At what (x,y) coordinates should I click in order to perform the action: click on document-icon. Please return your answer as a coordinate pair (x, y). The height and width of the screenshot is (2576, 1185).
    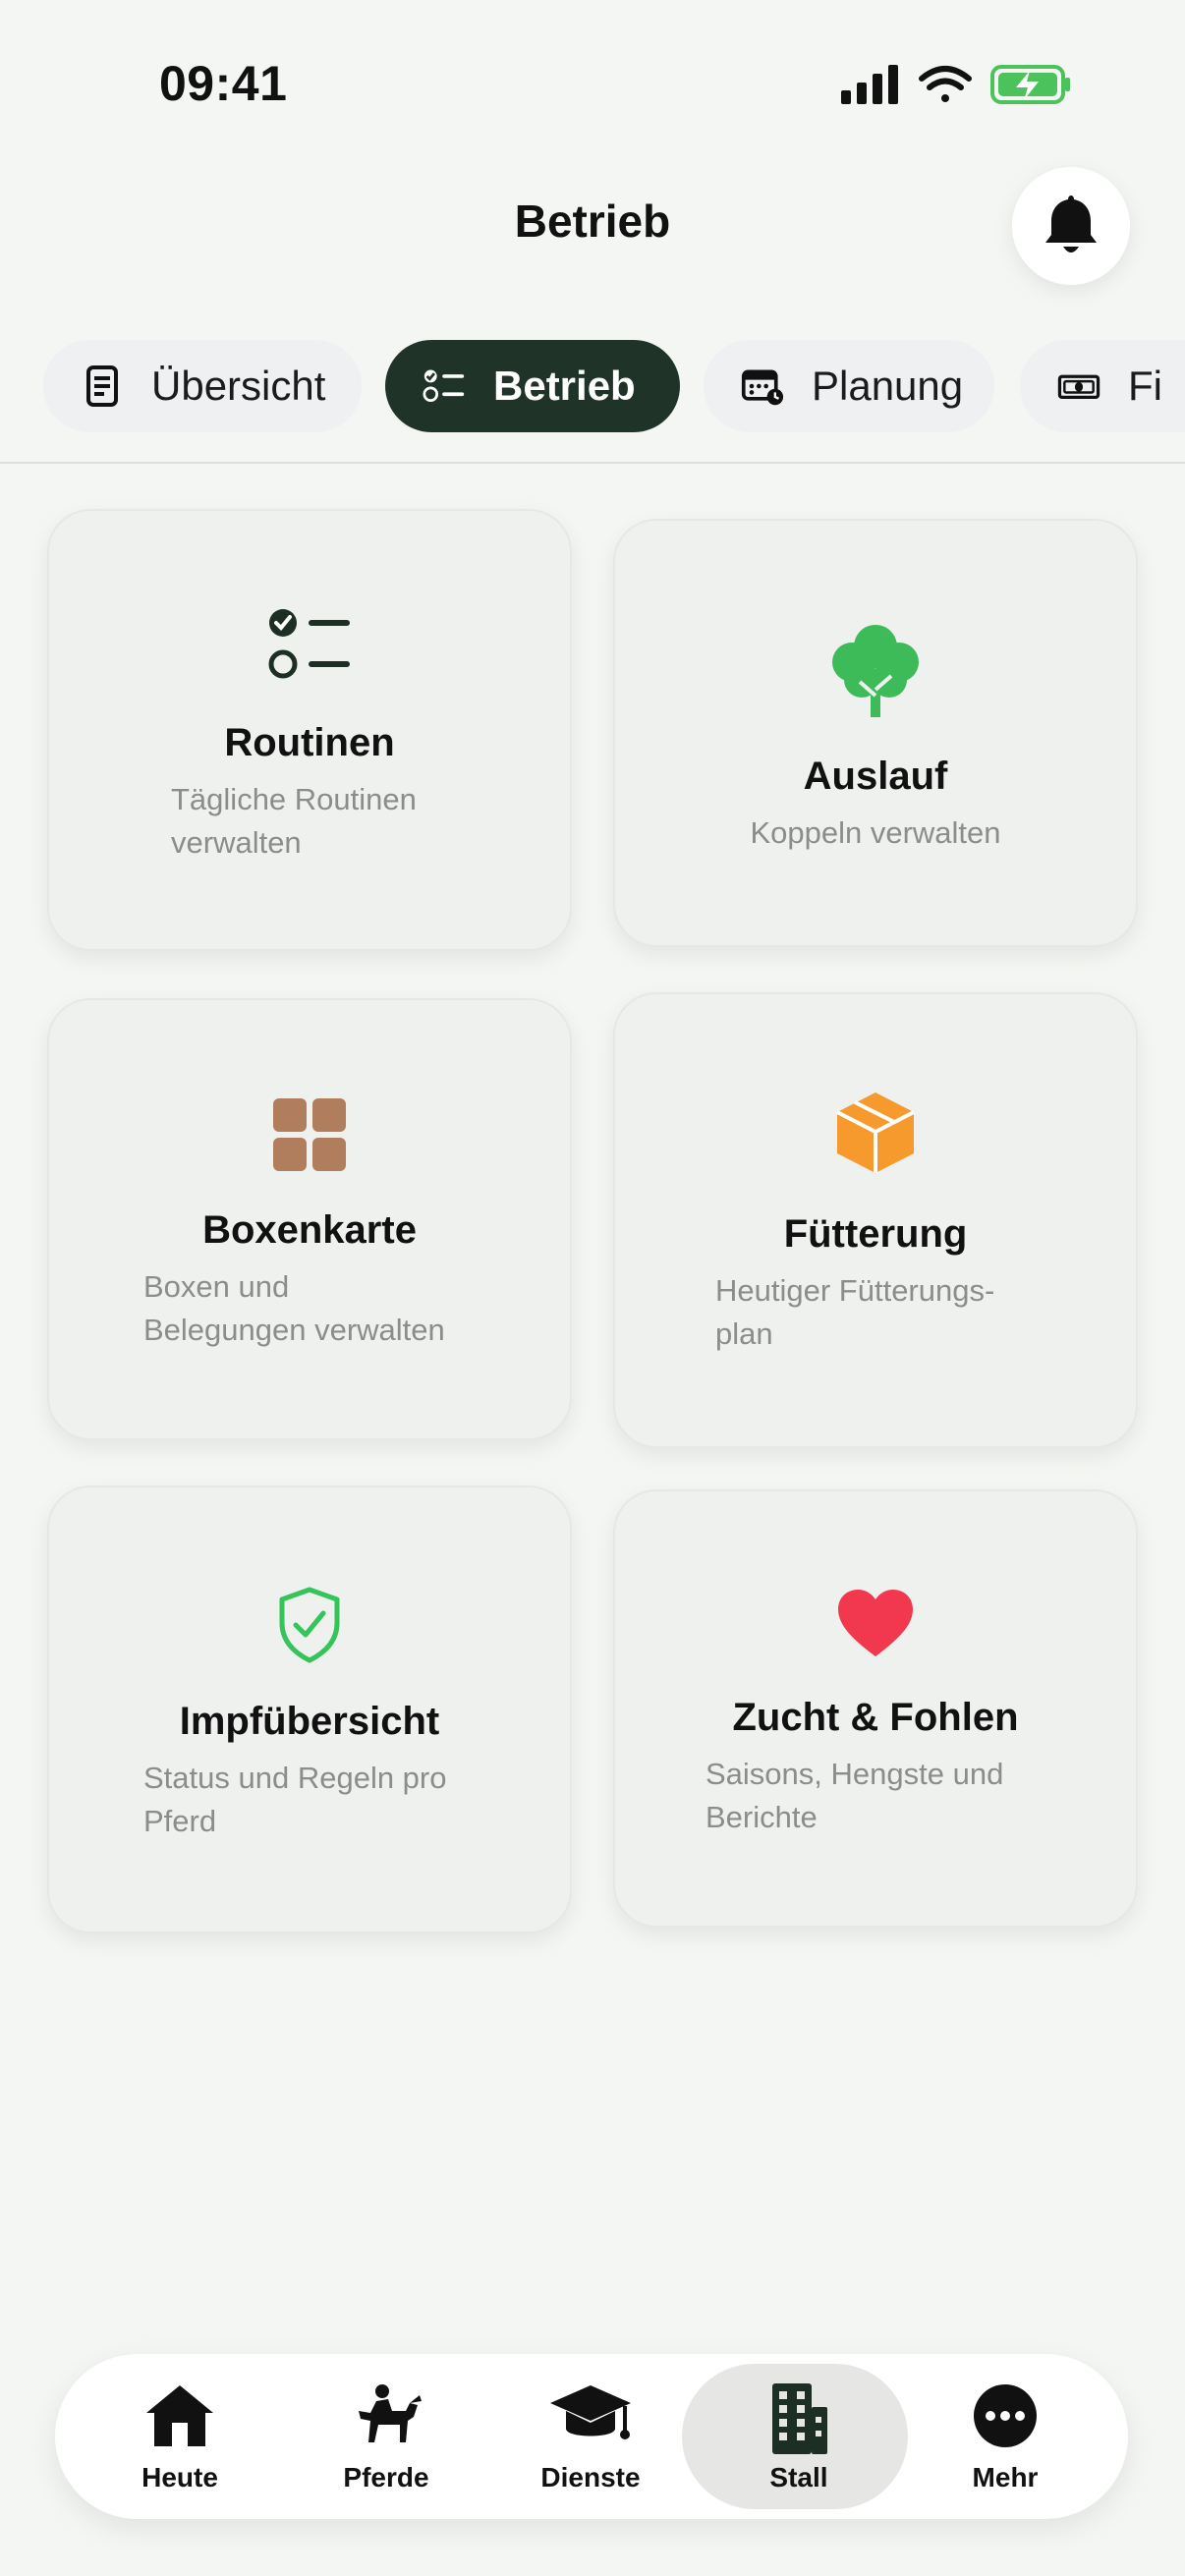
    Looking at the image, I should click on (103, 386).